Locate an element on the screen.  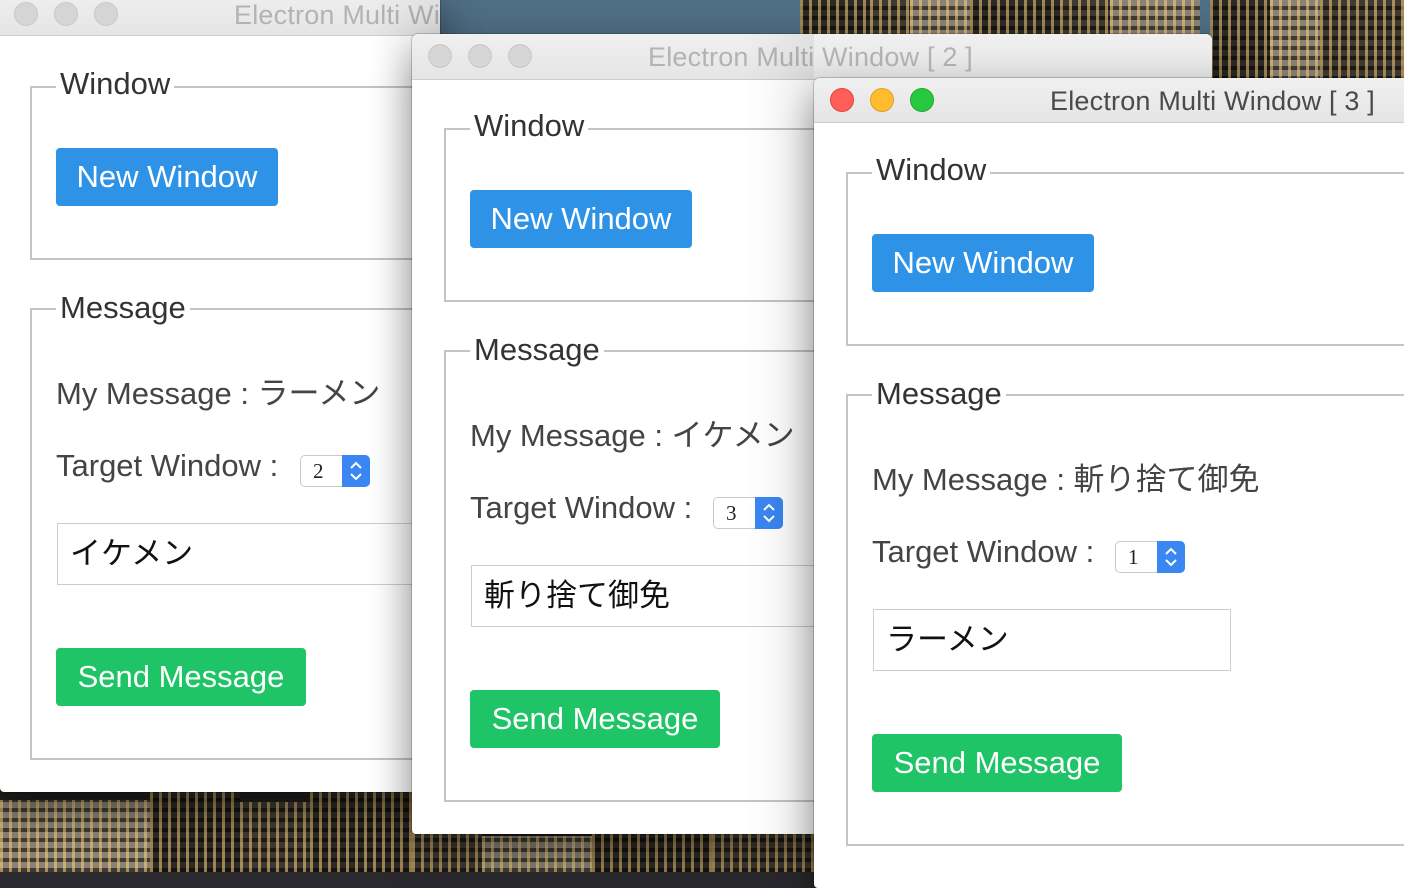
my-message-text: My Message : ラーメン is located at coordinates (218, 393).